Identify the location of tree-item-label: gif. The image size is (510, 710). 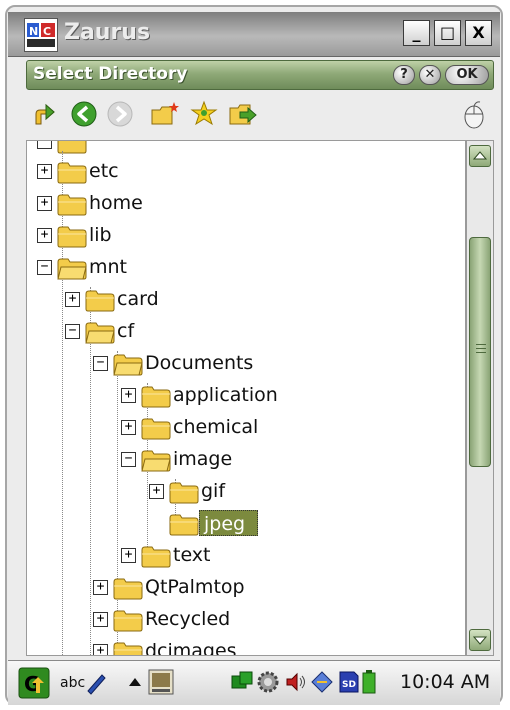
(213, 491).